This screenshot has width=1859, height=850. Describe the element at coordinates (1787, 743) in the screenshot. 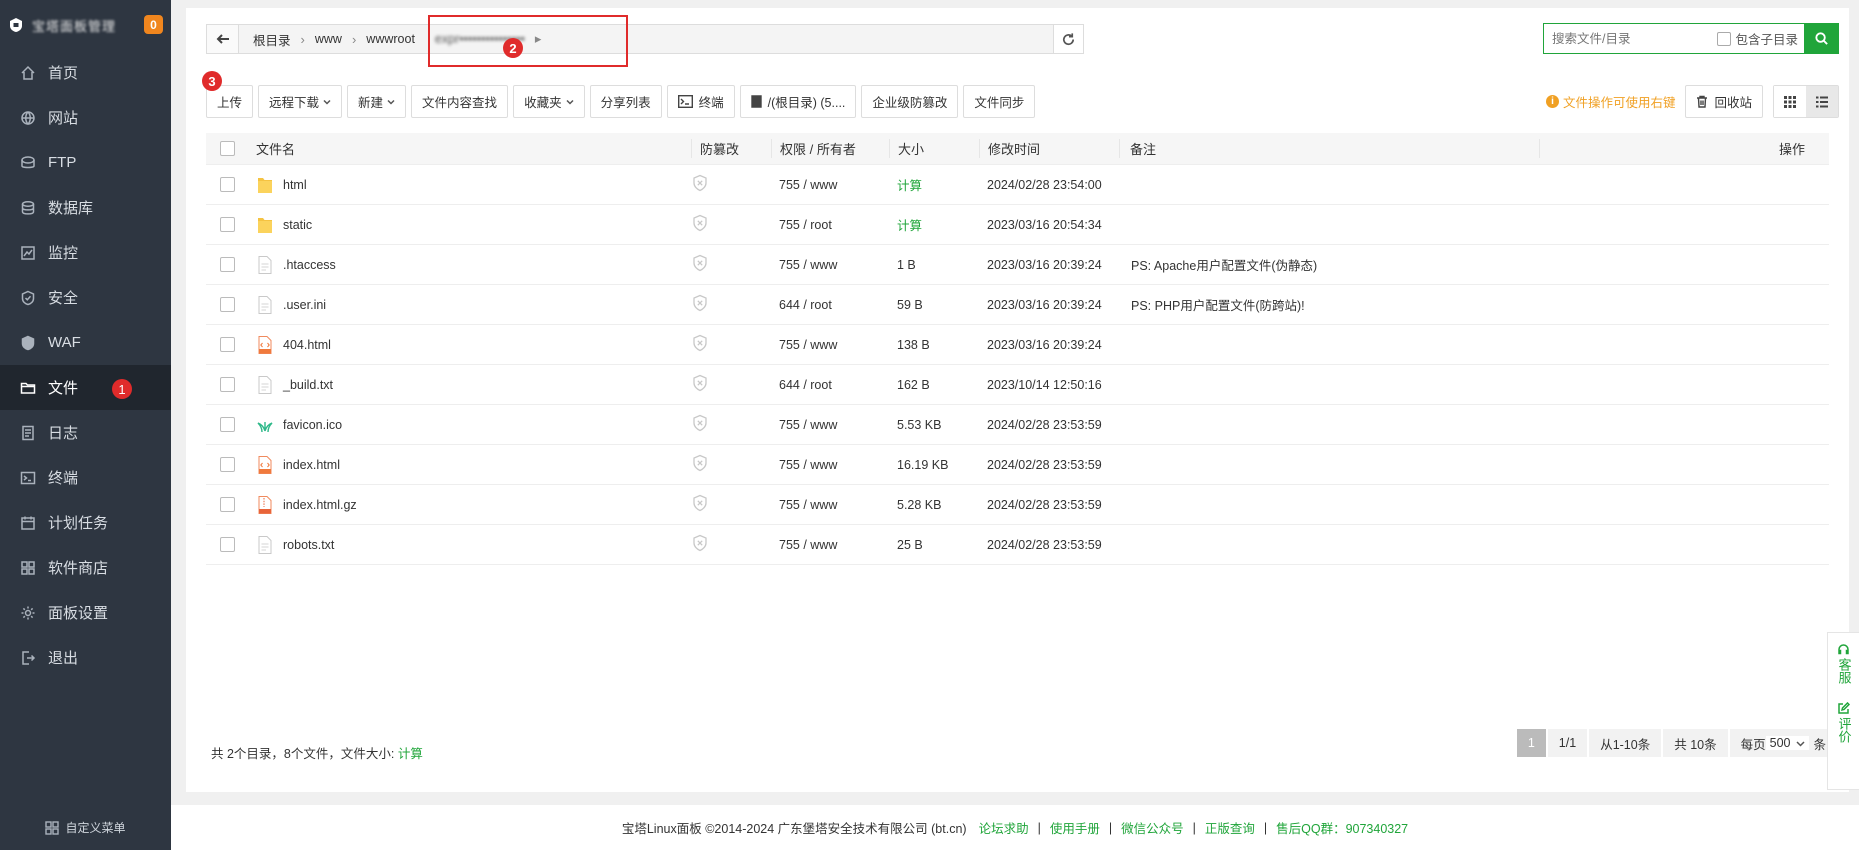

I see `per-page-select: 500` at that location.